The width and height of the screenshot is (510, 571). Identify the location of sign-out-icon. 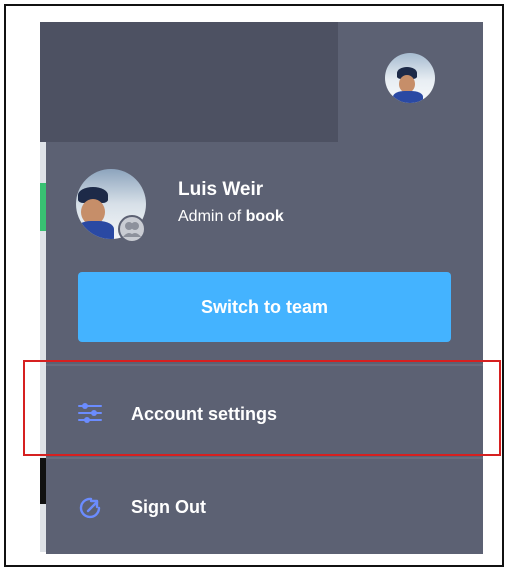
(90, 508).